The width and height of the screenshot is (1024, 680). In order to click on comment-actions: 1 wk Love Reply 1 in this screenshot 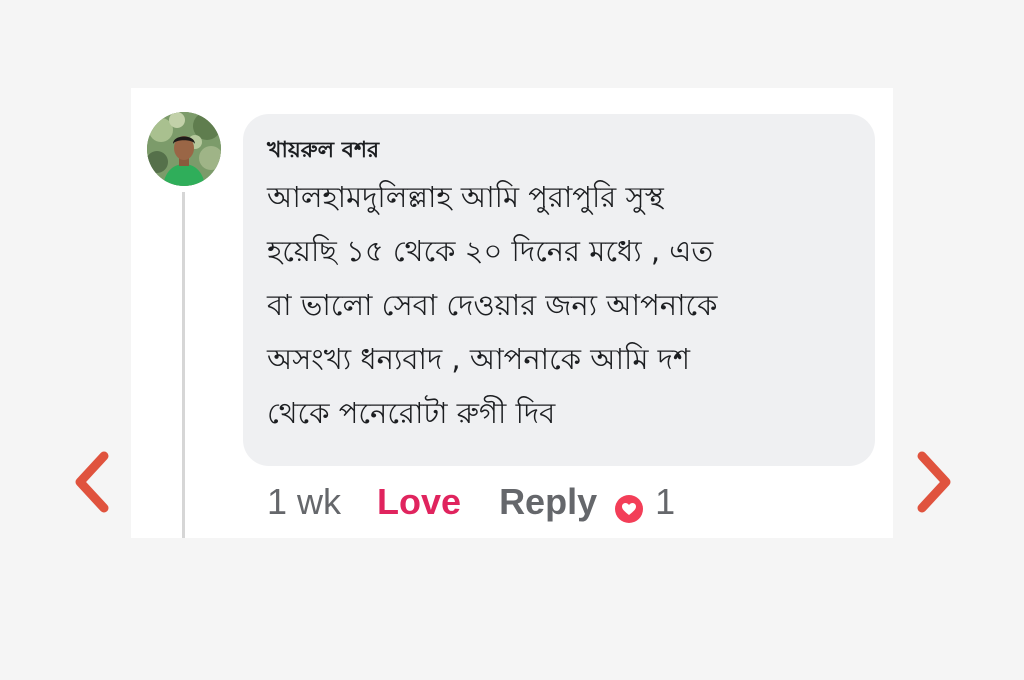, I will do `click(471, 502)`.